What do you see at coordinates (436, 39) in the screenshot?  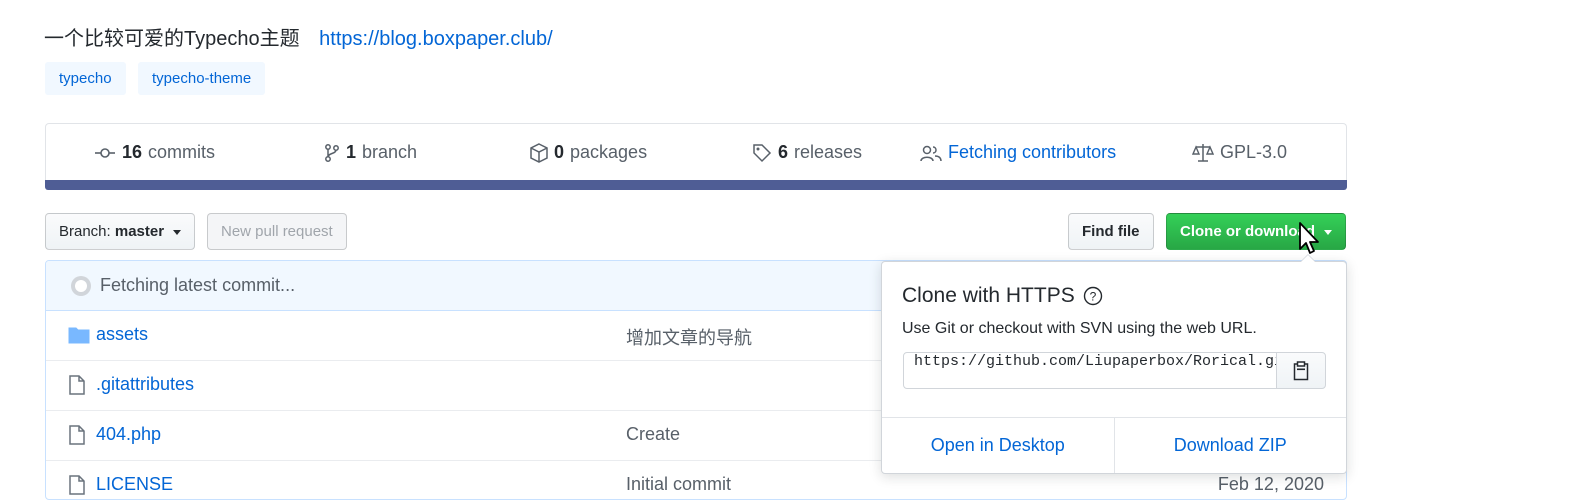 I see `homepage-link: https://blog.boxpaper.club/` at bounding box center [436, 39].